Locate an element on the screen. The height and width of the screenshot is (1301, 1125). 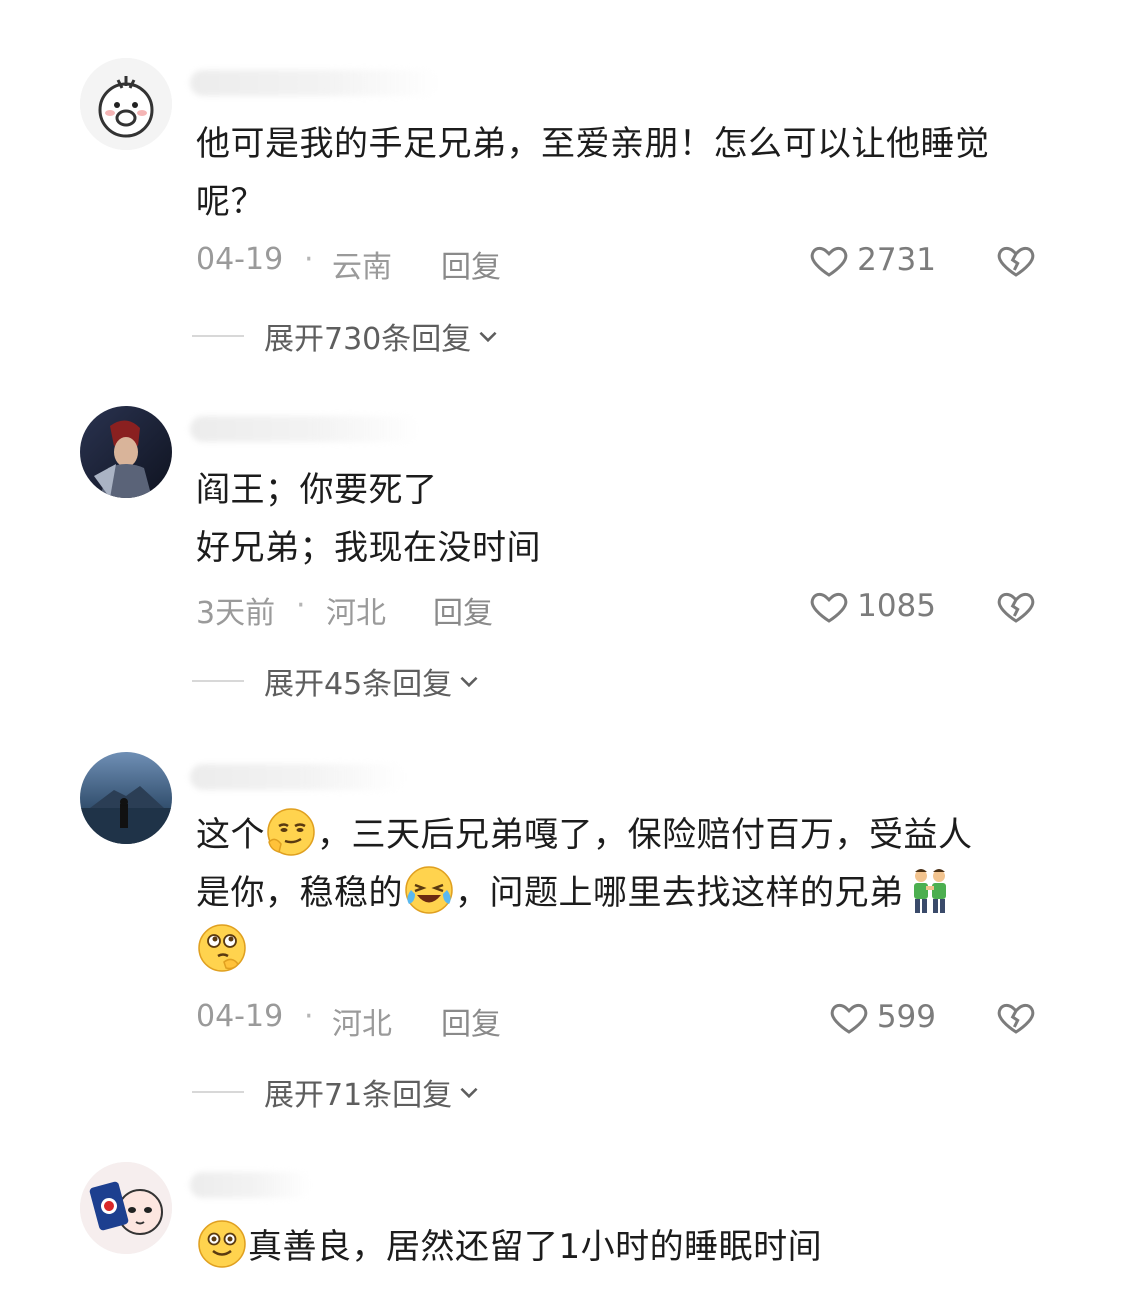
text-segment: ，问题上哪里去找这样的兄弟 is located at coordinates (679, 893).